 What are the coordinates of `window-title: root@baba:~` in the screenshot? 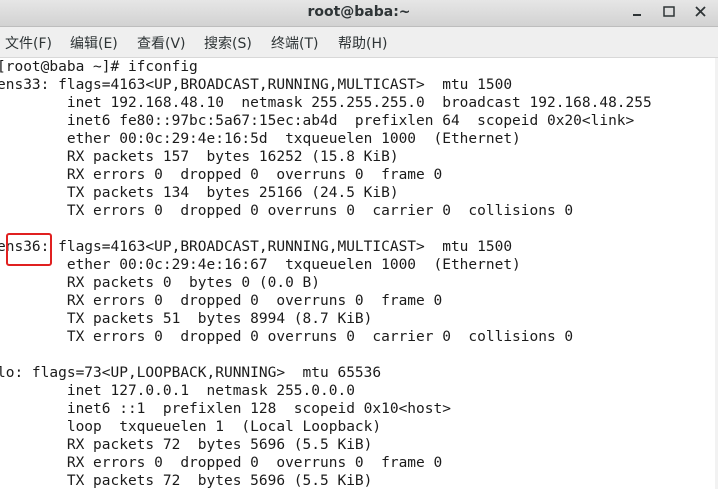 It's located at (359, 12).